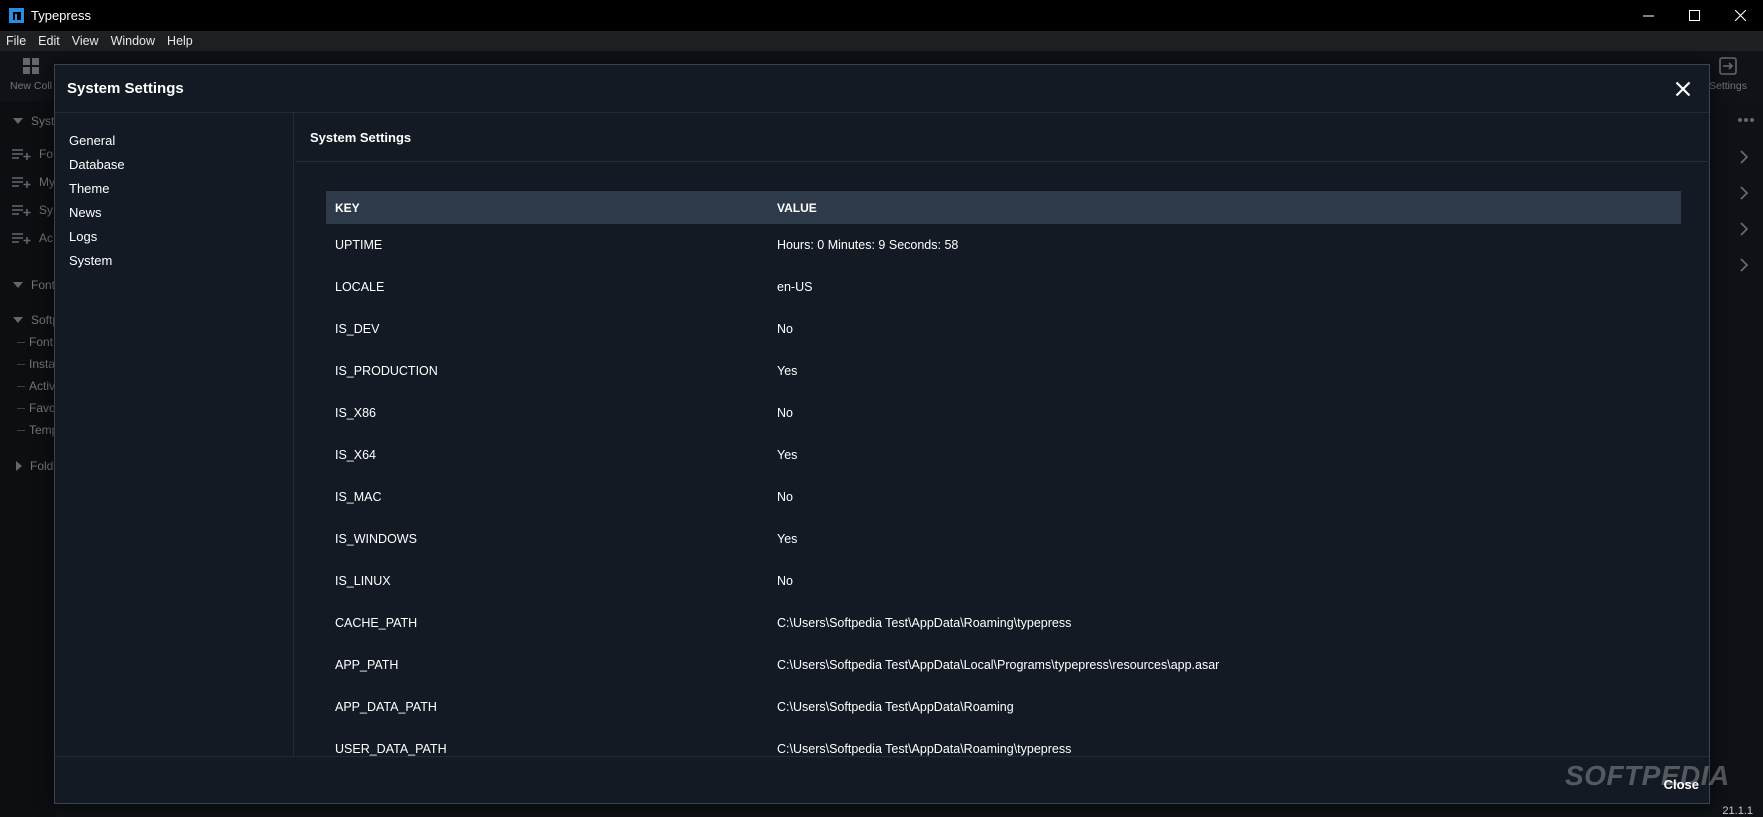  I want to click on maximize-icon, so click(1694, 15).